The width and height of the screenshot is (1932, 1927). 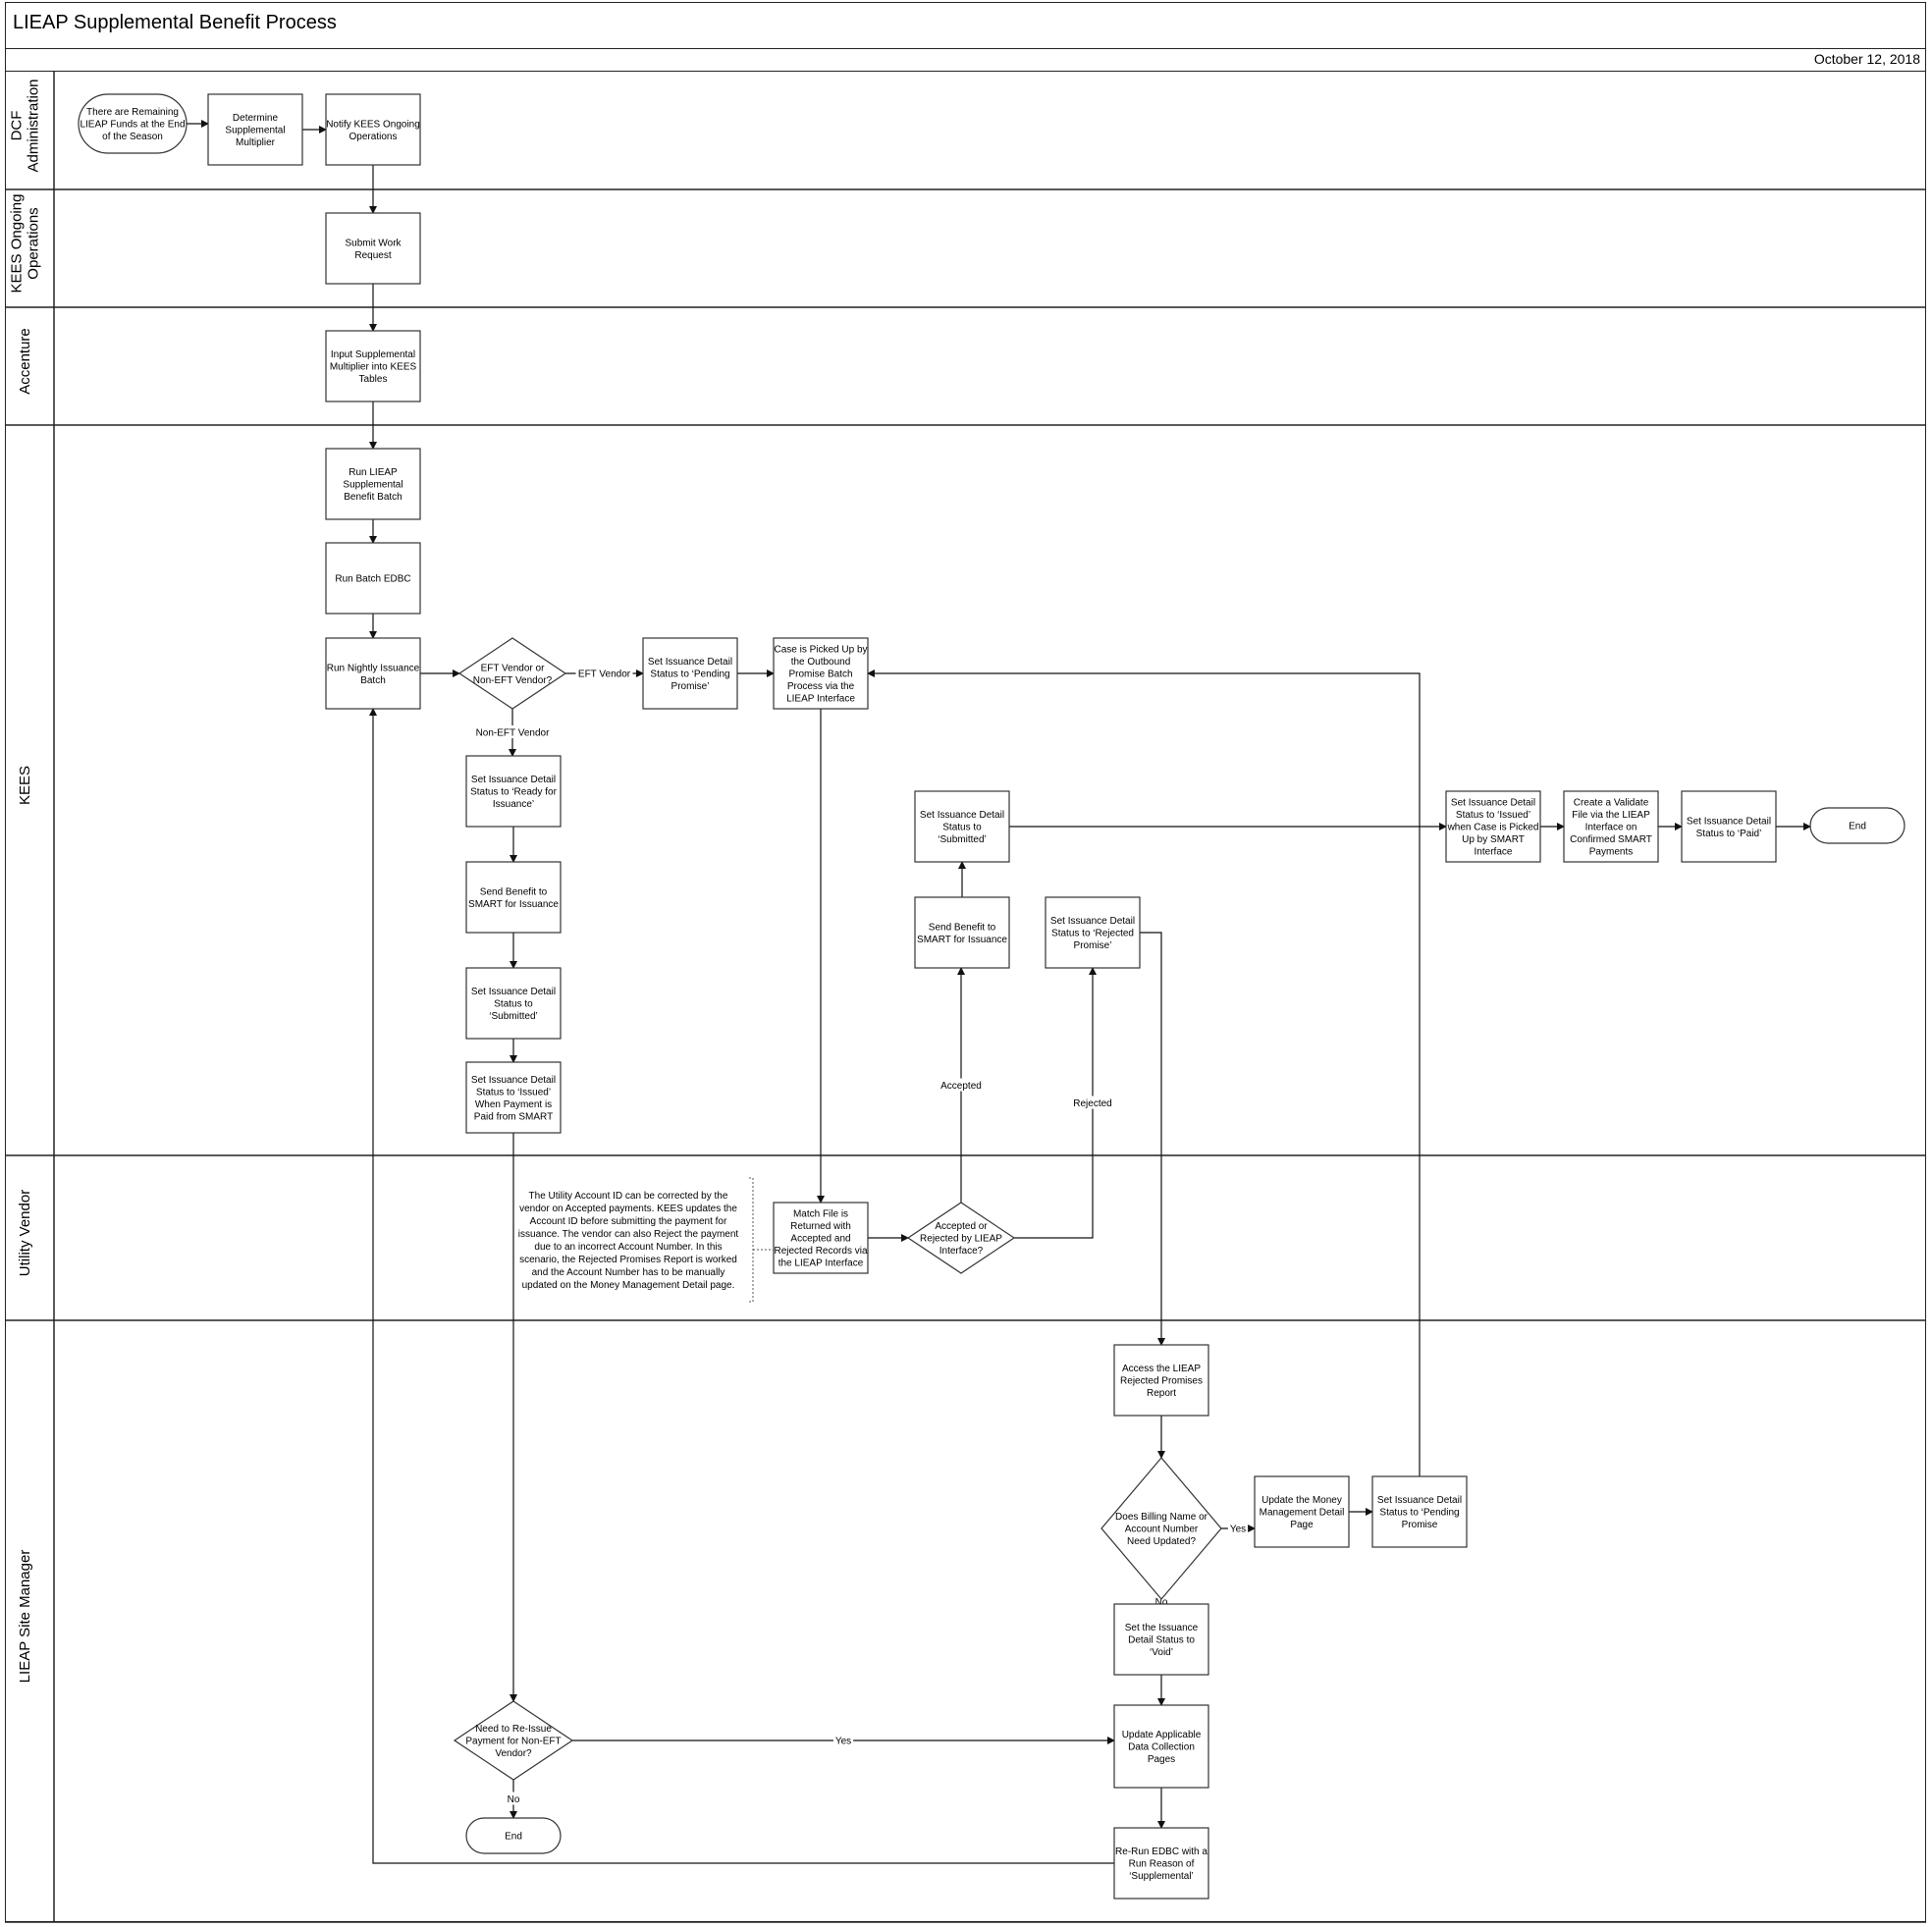 I want to click on node-text: Report, so click(x=1161, y=1393).